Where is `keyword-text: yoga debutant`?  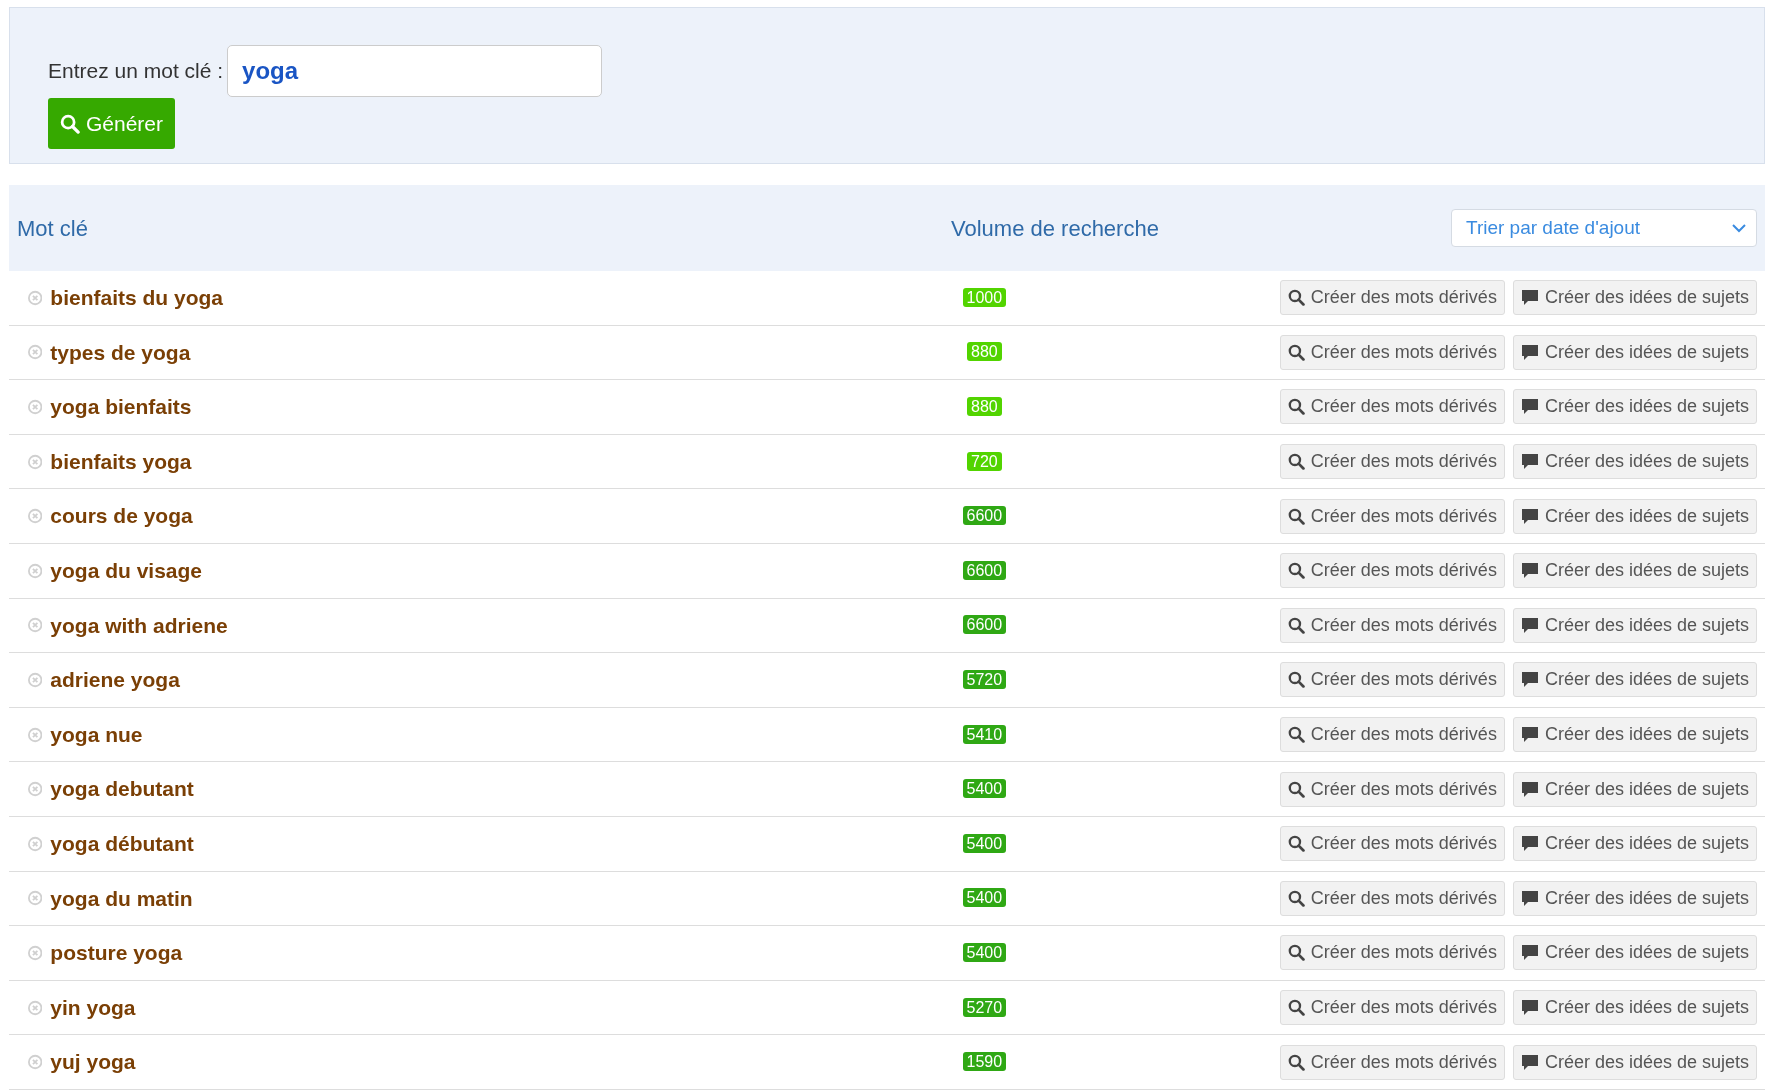 keyword-text: yoga debutant is located at coordinates (122, 789).